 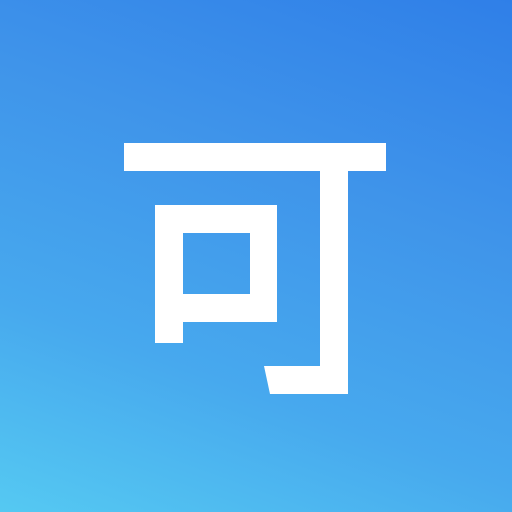 I want to click on glyph-top-bar, so click(x=255, y=157).